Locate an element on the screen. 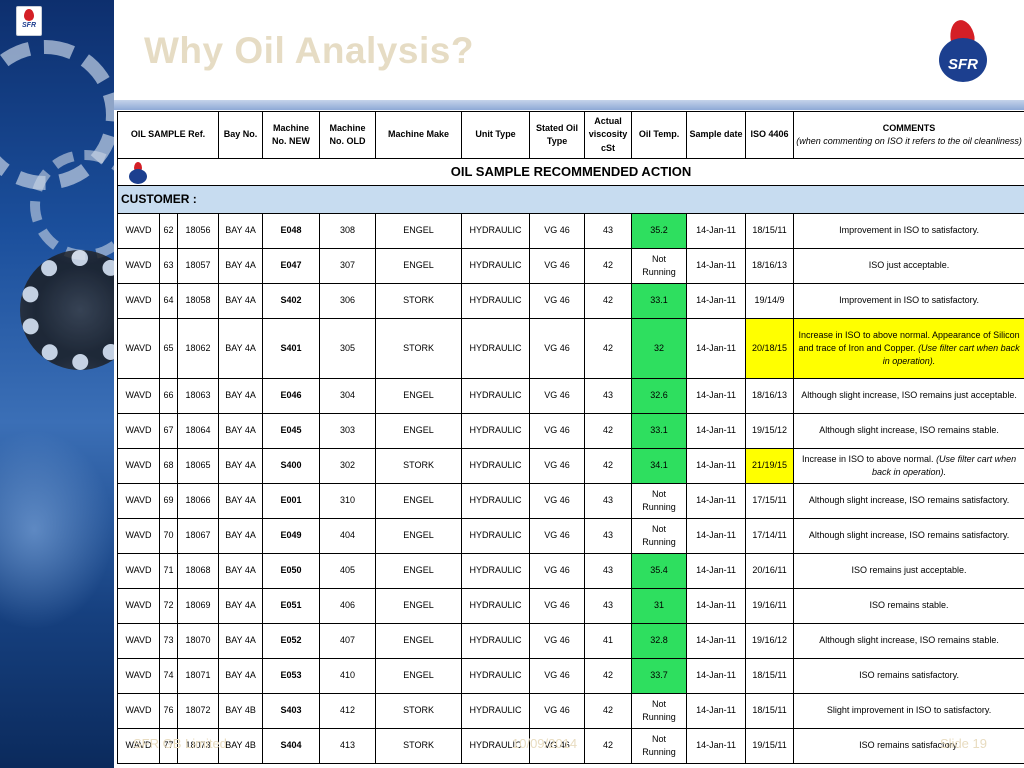 The image size is (1024, 768). iso-code: 20/16/11 is located at coordinates (770, 571).